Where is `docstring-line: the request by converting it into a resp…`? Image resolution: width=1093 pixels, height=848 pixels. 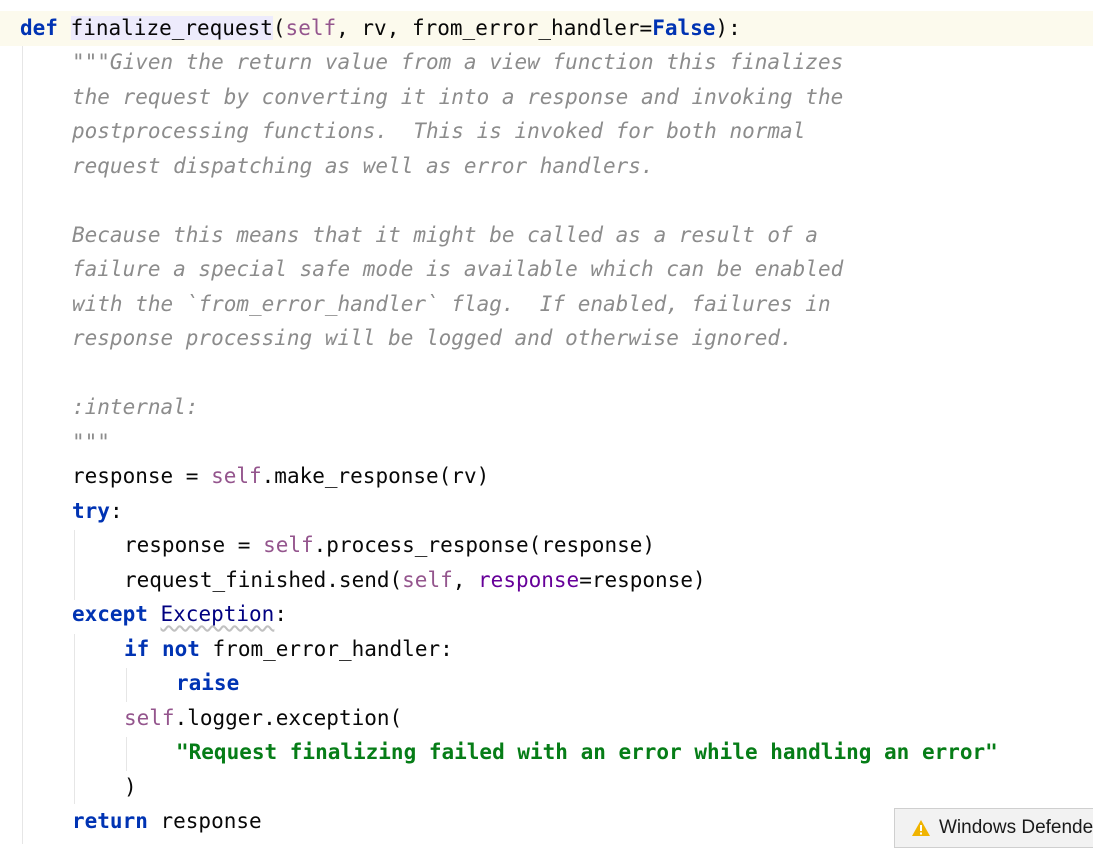
docstring-line: the request by converting it into a resp… is located at coordinates (458, 97).